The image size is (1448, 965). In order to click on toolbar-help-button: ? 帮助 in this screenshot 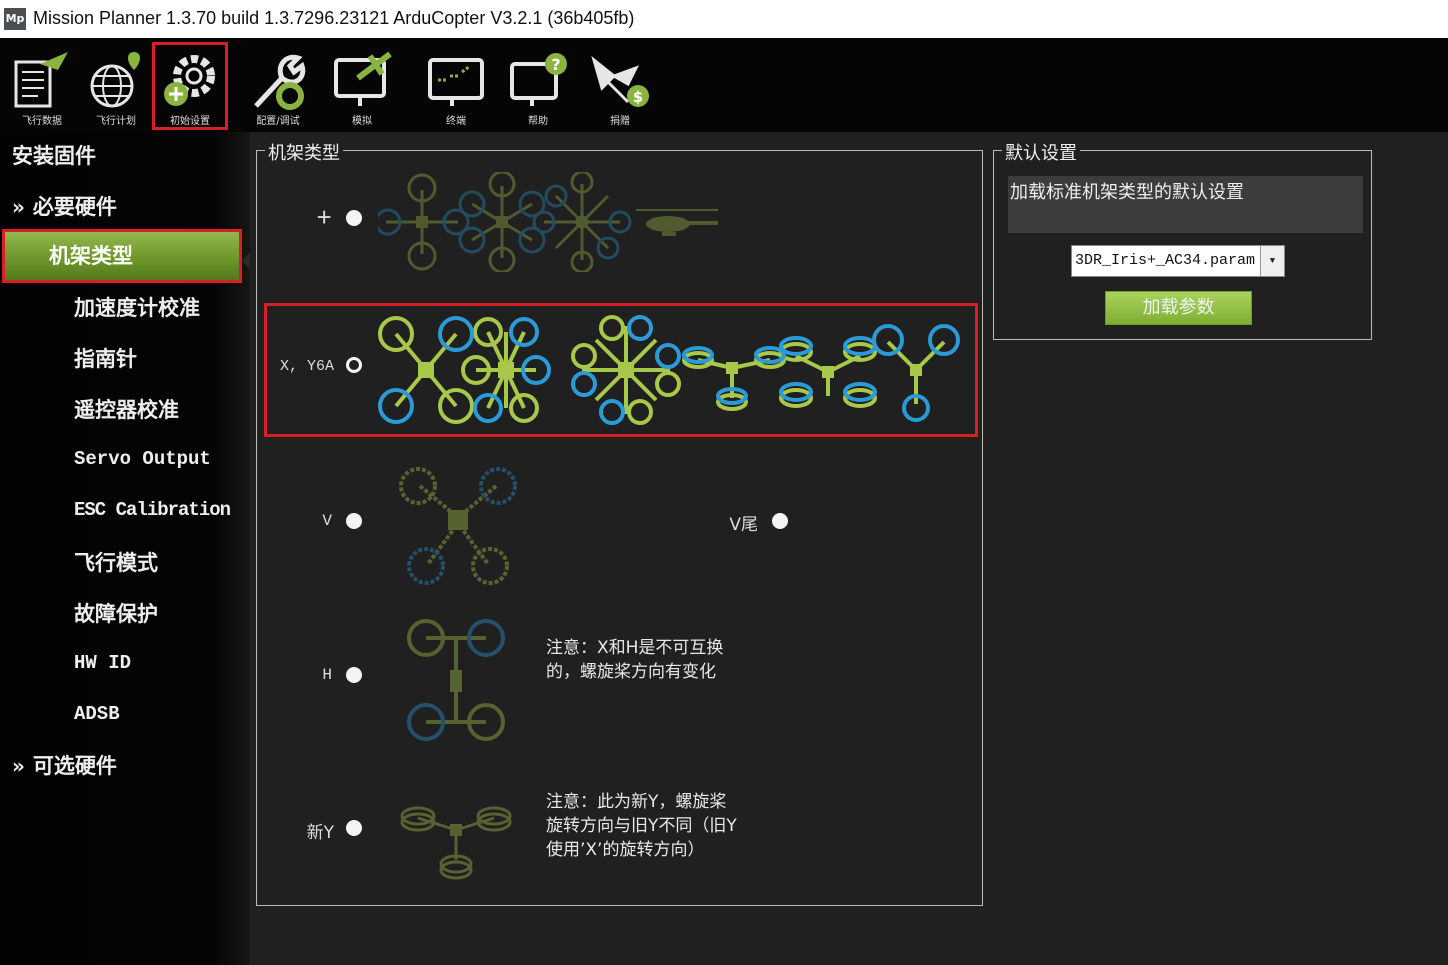, I will do `click(538, 86)`.